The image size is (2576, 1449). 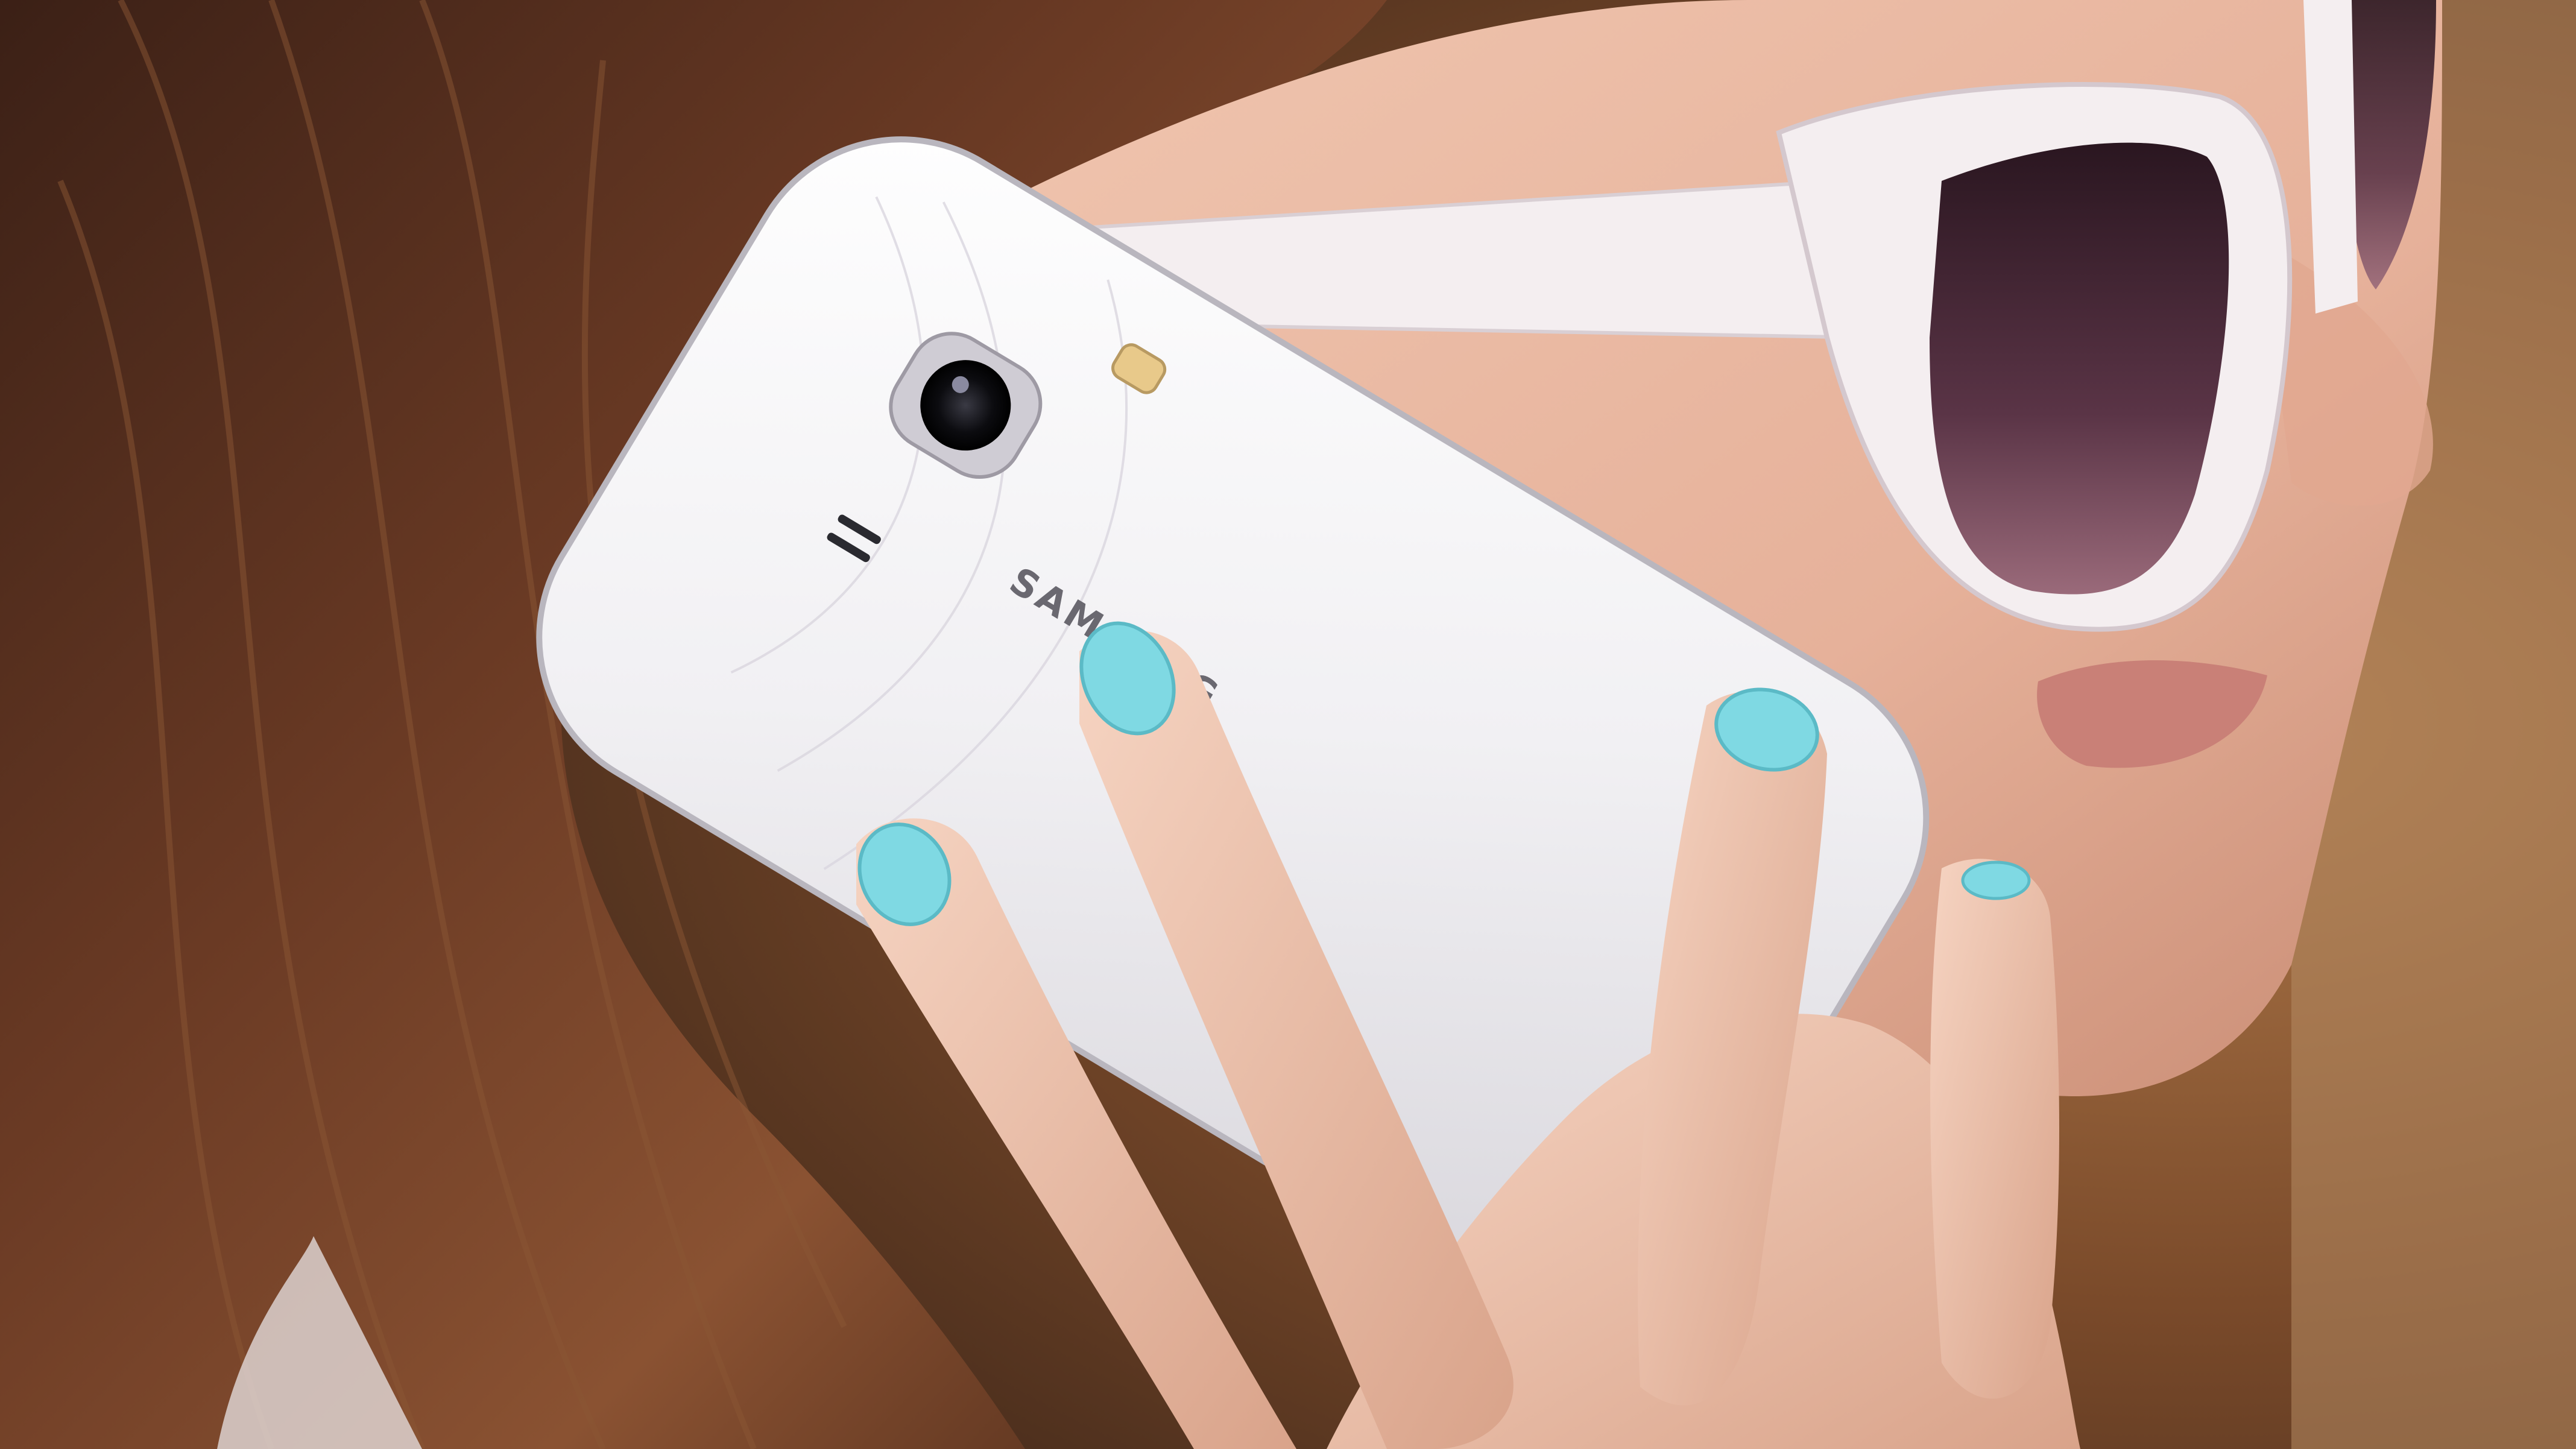 I want to click on nail-pinky, so click(x=1996, y=880).